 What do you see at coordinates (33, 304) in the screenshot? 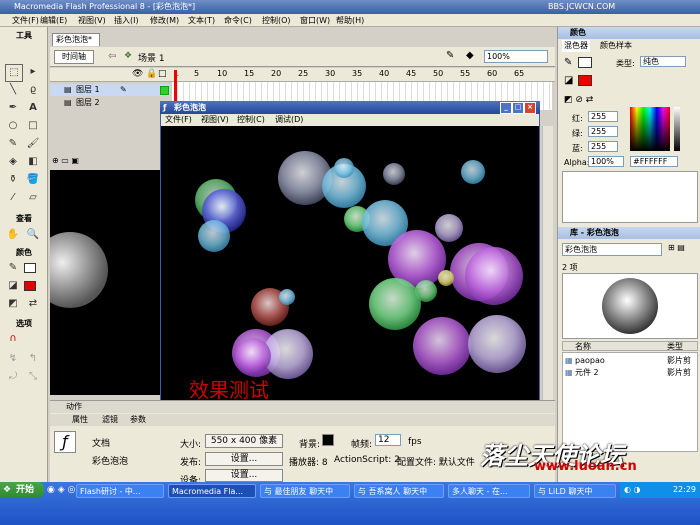
I see `swap-colors-icon: ⇄` at bounding box center [33, 304].